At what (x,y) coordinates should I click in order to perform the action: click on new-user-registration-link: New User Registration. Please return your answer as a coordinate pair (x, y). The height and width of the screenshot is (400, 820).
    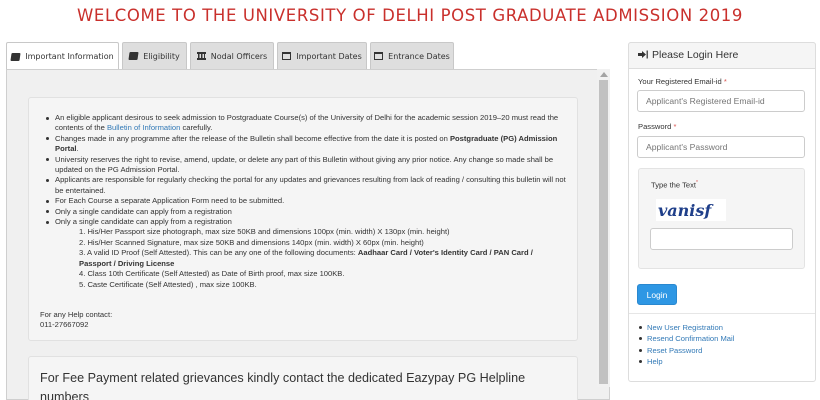
    Looking at the image, I should click on (685, 327).